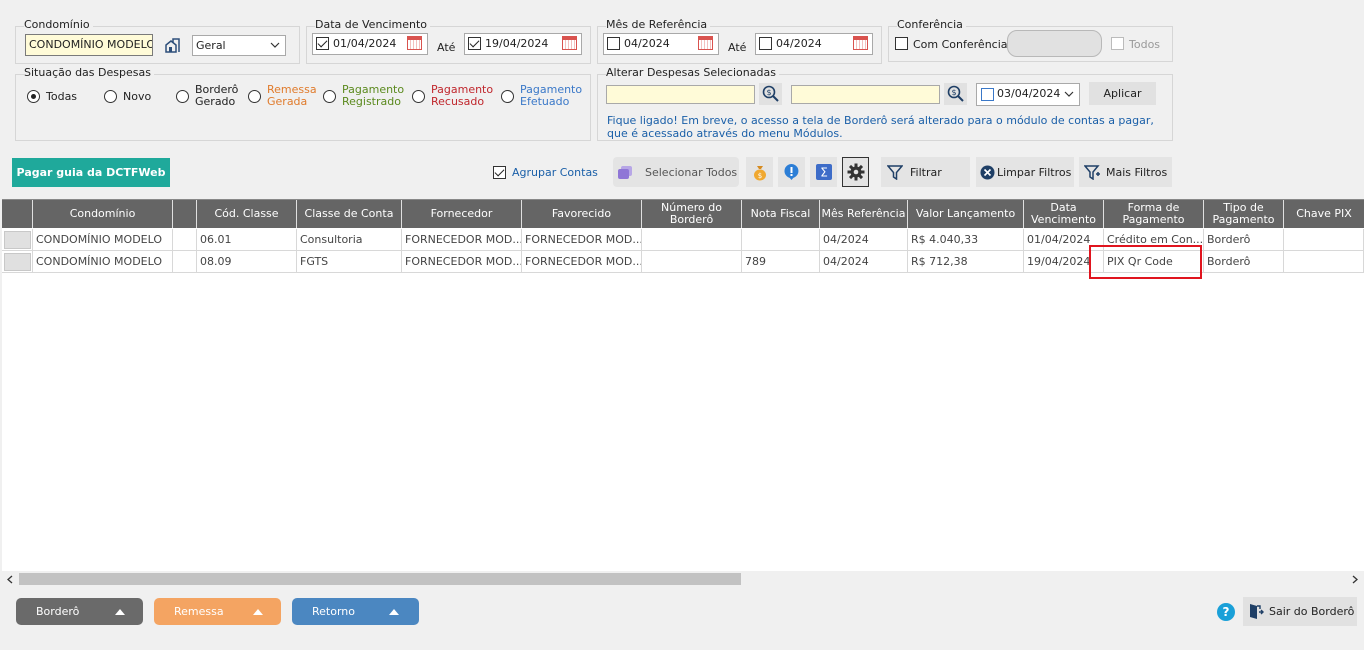  Describe the element at coordinates (103, 214) in the screenshot. I see `grid-header-condominio: Condomínio` at that location.